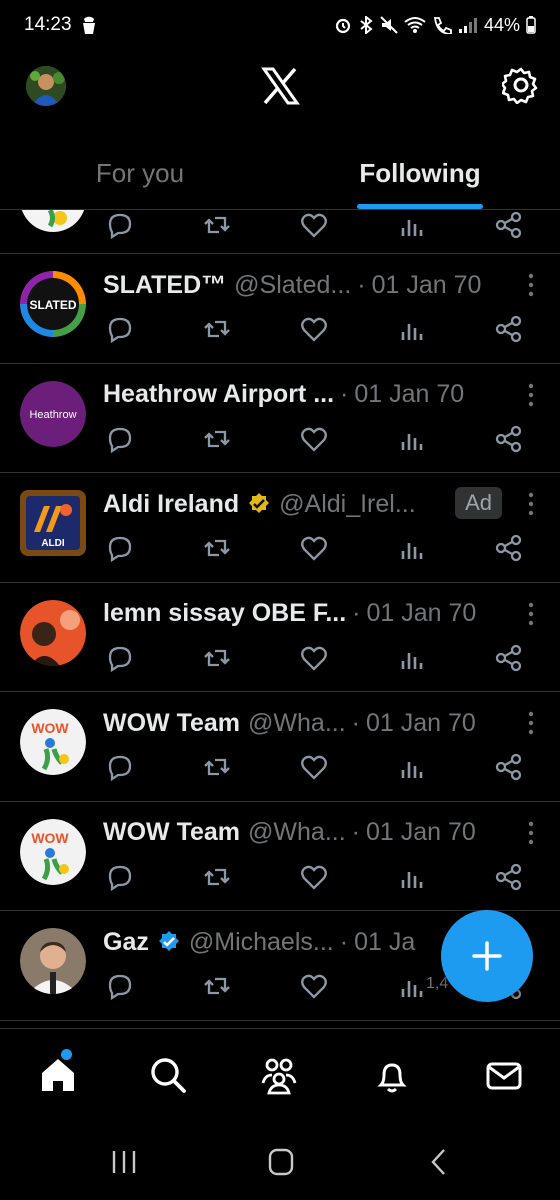 The image size is (560, 1200). I want to click on avatar, so click(53, 221).